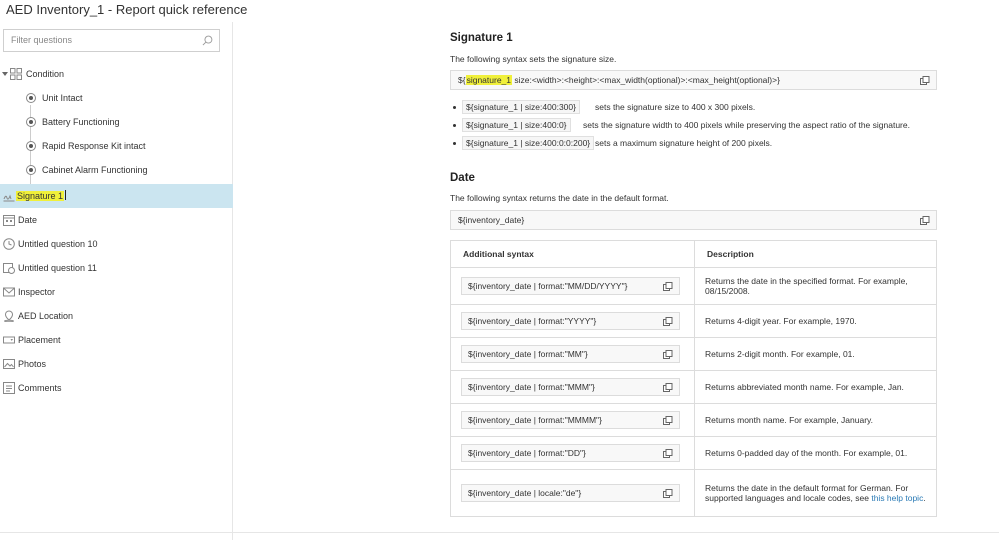 The image size is (999, 540). I want to click on syntax-code: ${inventory_date | format:"MM"}, so click(528, 354).